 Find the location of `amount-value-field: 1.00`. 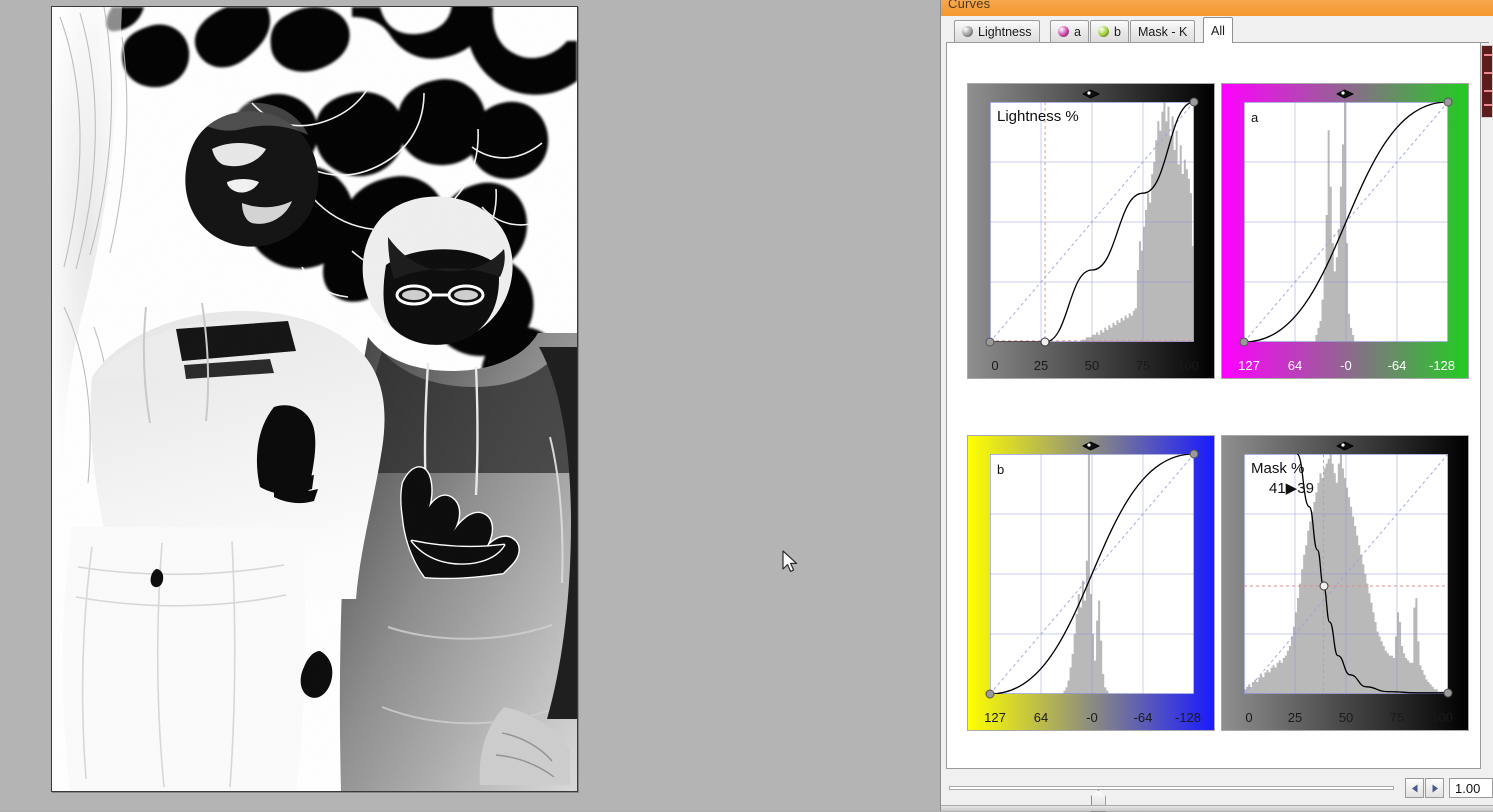

amount-value-field: 1.00 is located at coordinates (1471, 788).